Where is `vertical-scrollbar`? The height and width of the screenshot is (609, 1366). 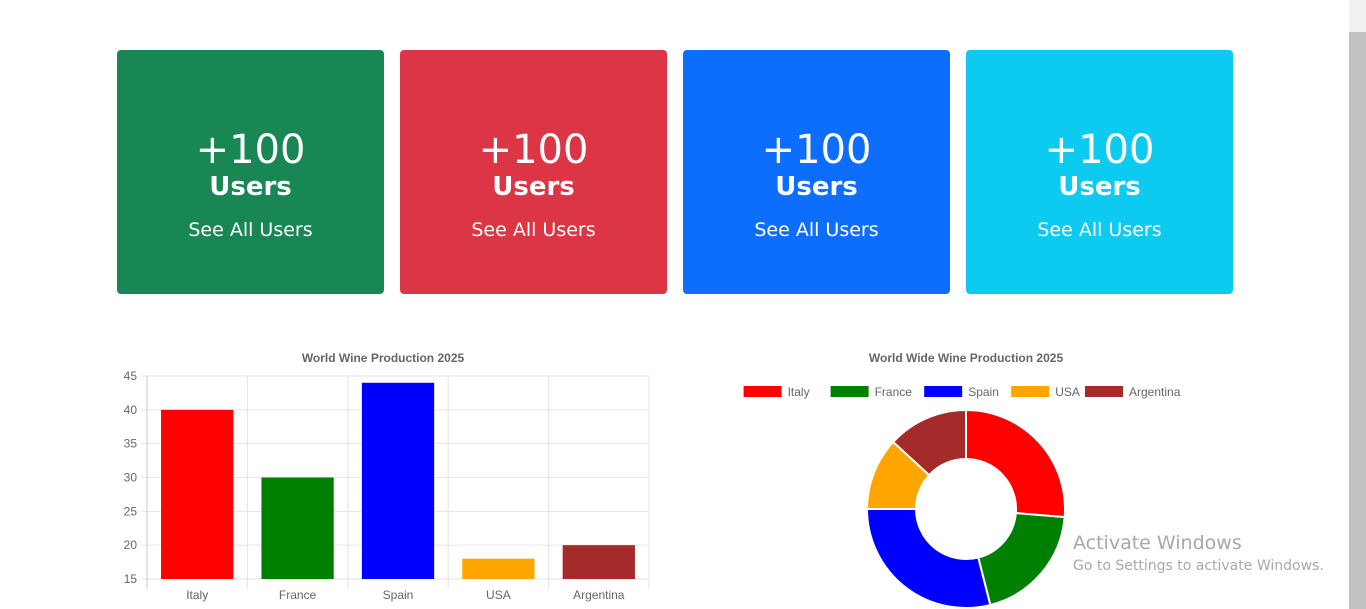 vertical-scrollbar is located at coordinates (1357, 304).